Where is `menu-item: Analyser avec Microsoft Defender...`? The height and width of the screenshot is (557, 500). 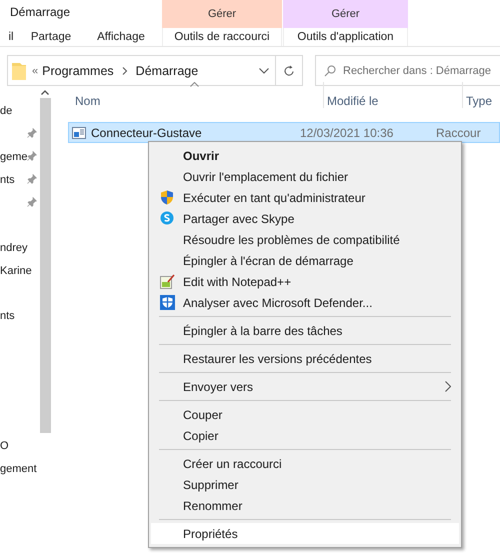 menu-item: Analyser avec Microsoft Defender... is located at coordinates (305, 302).